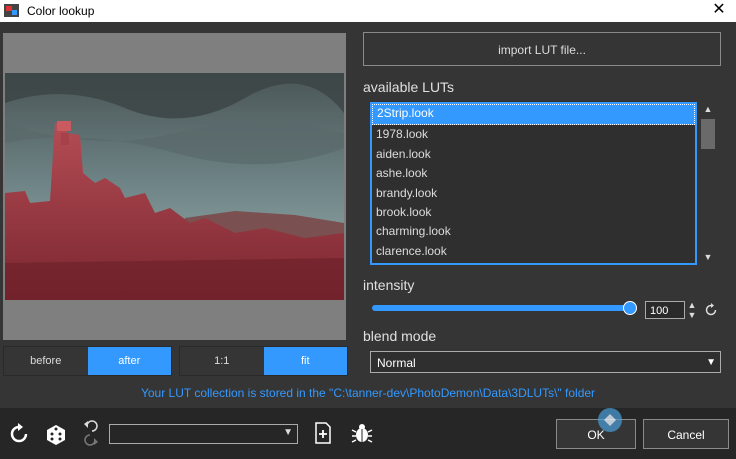 The height and width of the screenshot is (459, 736). What do you see at coordinates (610, 420) in the screenshot?
I see `watermark-logo` at bounding box center [610, 420].